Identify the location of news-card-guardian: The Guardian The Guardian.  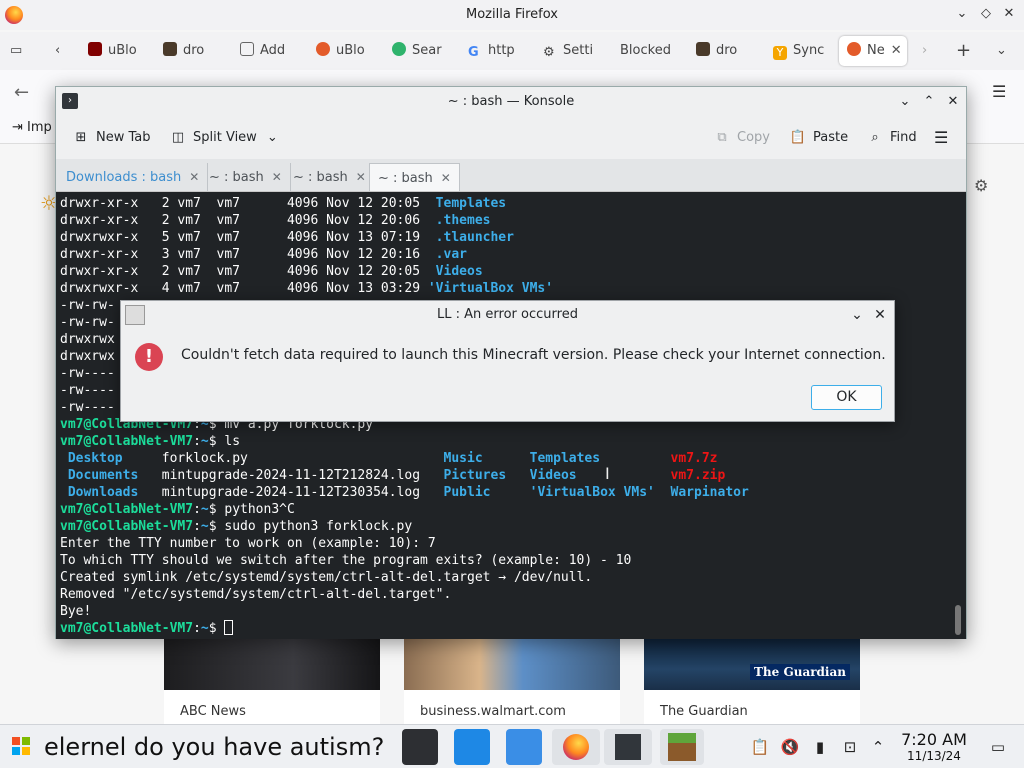
(752, 681).